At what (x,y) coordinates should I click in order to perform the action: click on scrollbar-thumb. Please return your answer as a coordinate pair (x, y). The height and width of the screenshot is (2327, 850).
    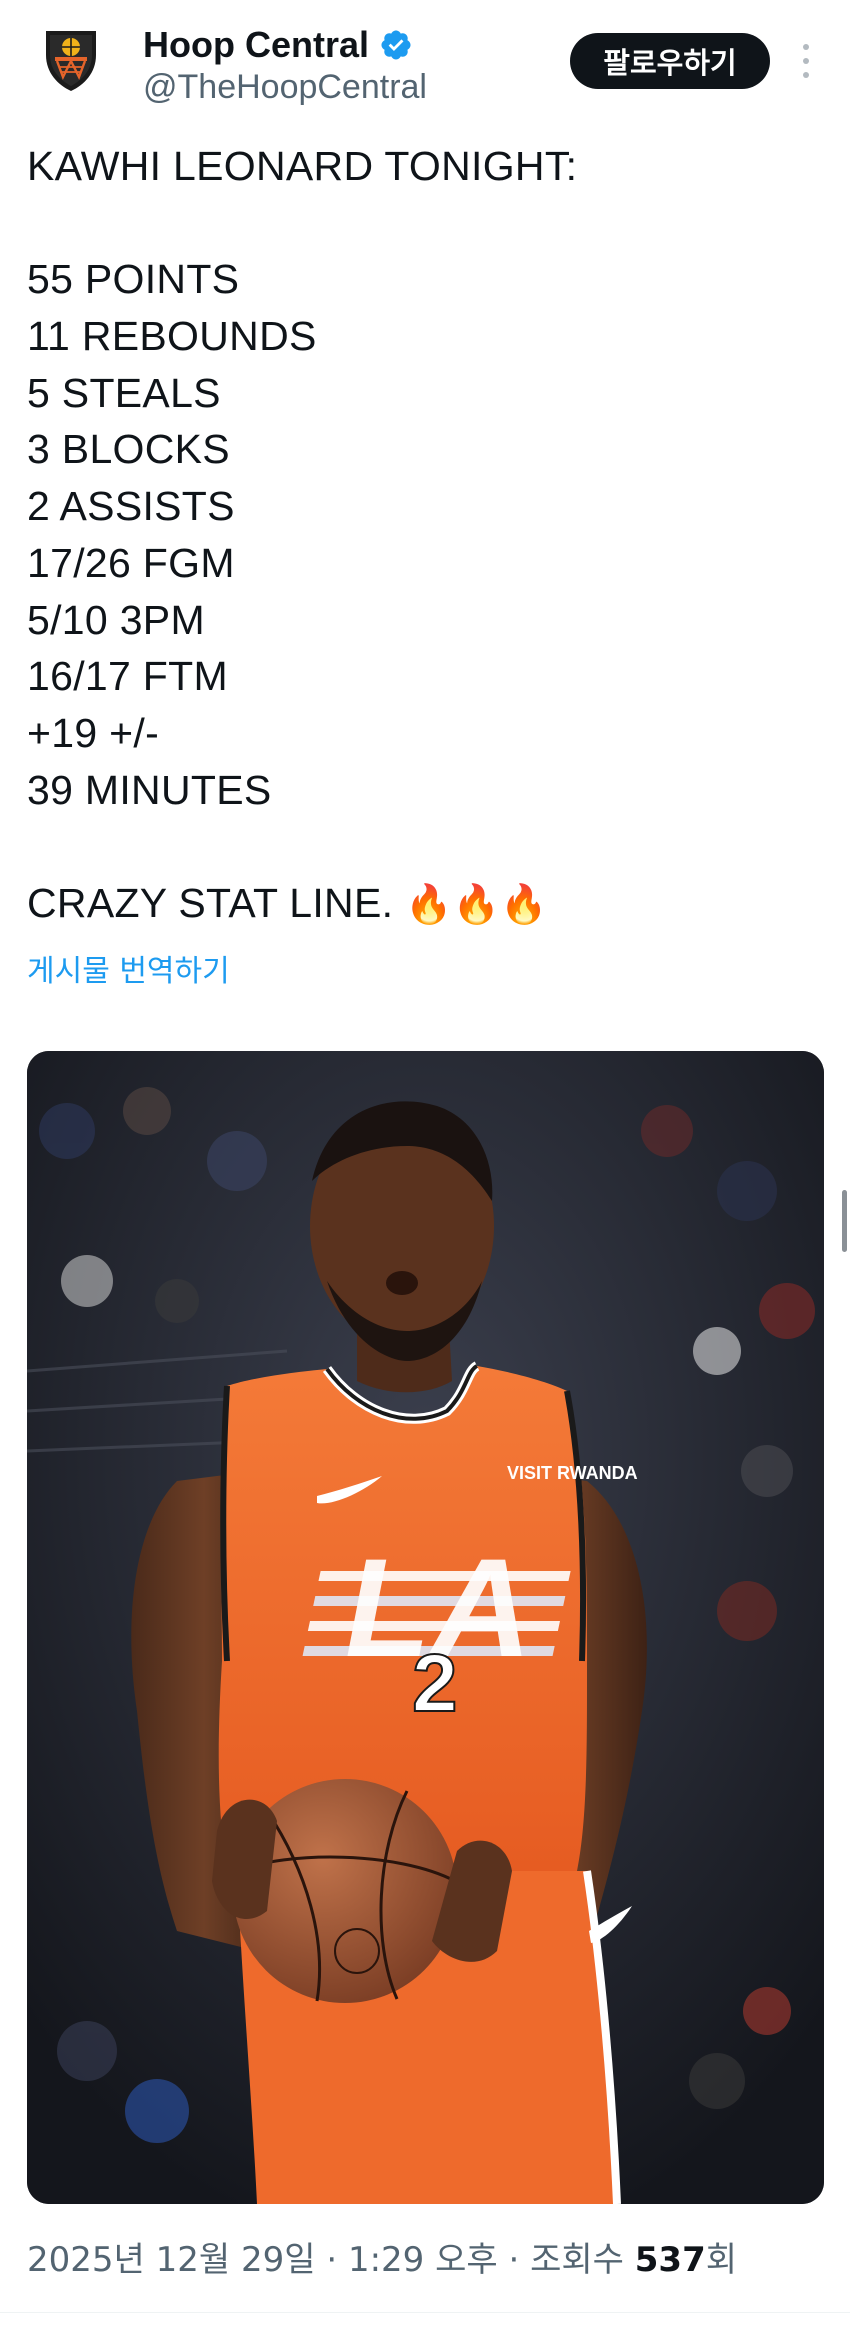
    Looking at the image, I should click on (844, 1221).